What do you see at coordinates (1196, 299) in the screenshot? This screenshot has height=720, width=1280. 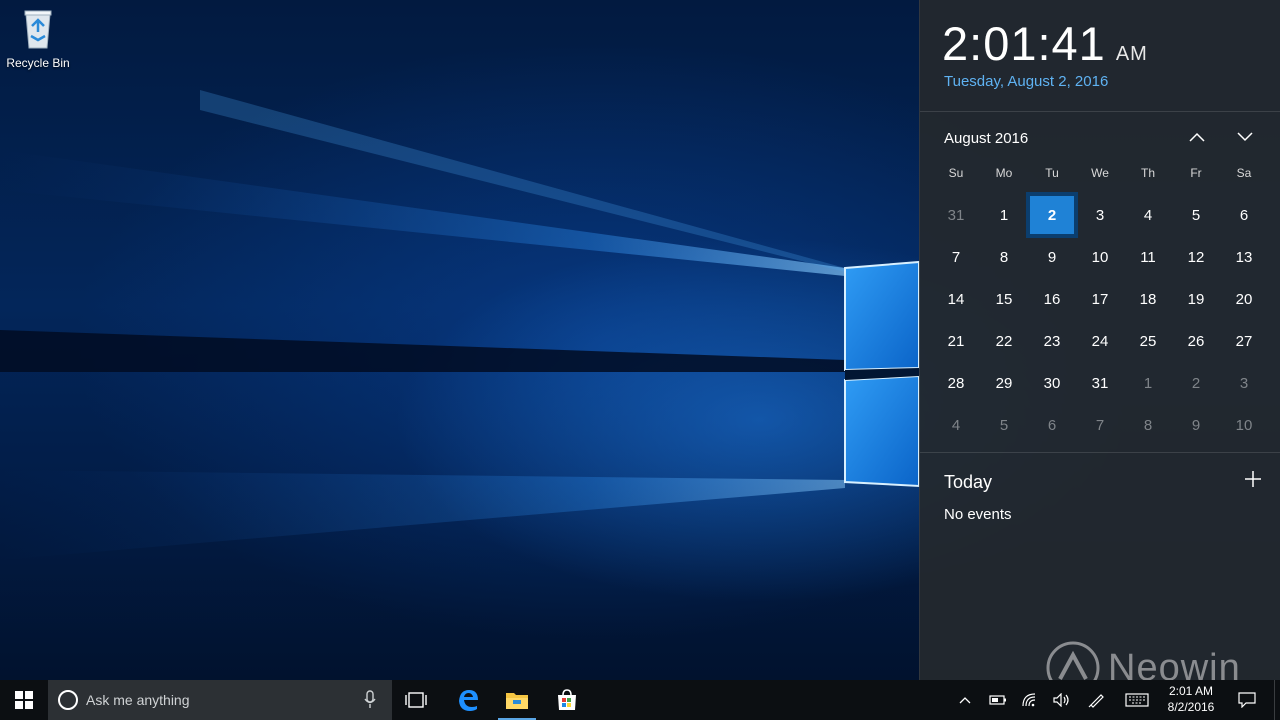 I see `calendar-day: 19` at bounding box center [1196, 299].